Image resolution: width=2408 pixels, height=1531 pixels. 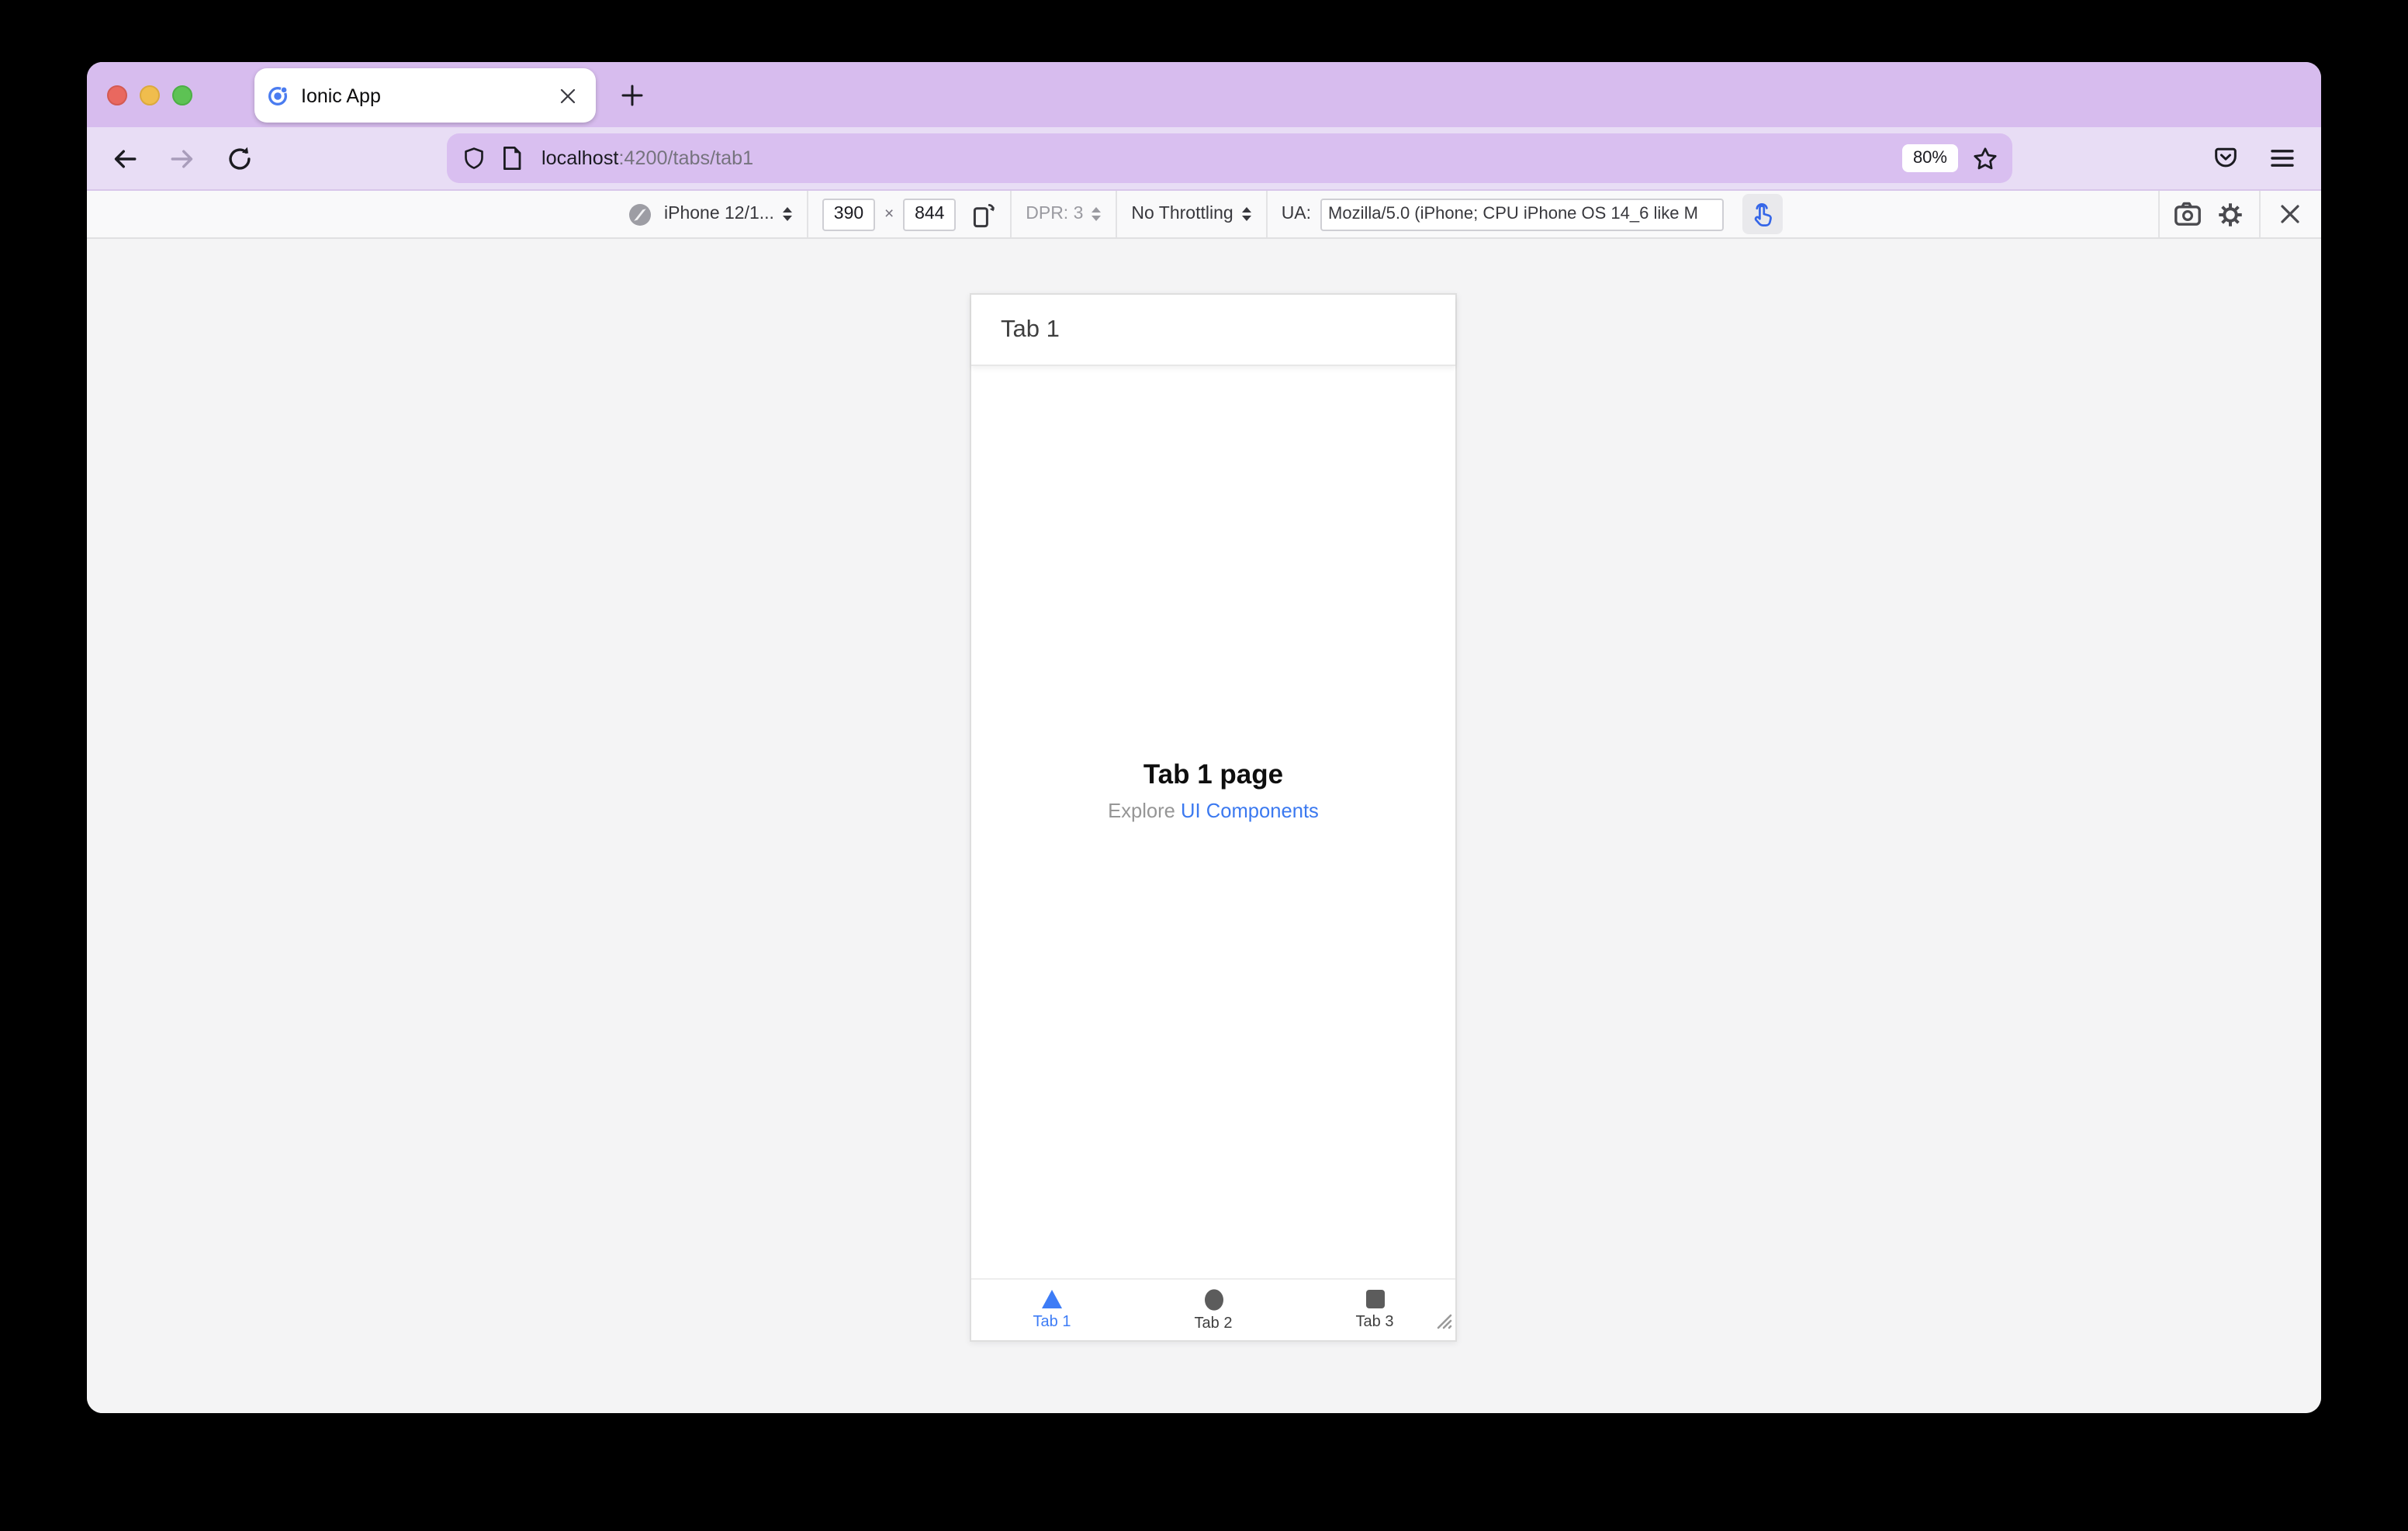 What do you see at coordinates (181, 95) in the screenshot?
I see `zoom-window-button` at bounding box center [181, 95].